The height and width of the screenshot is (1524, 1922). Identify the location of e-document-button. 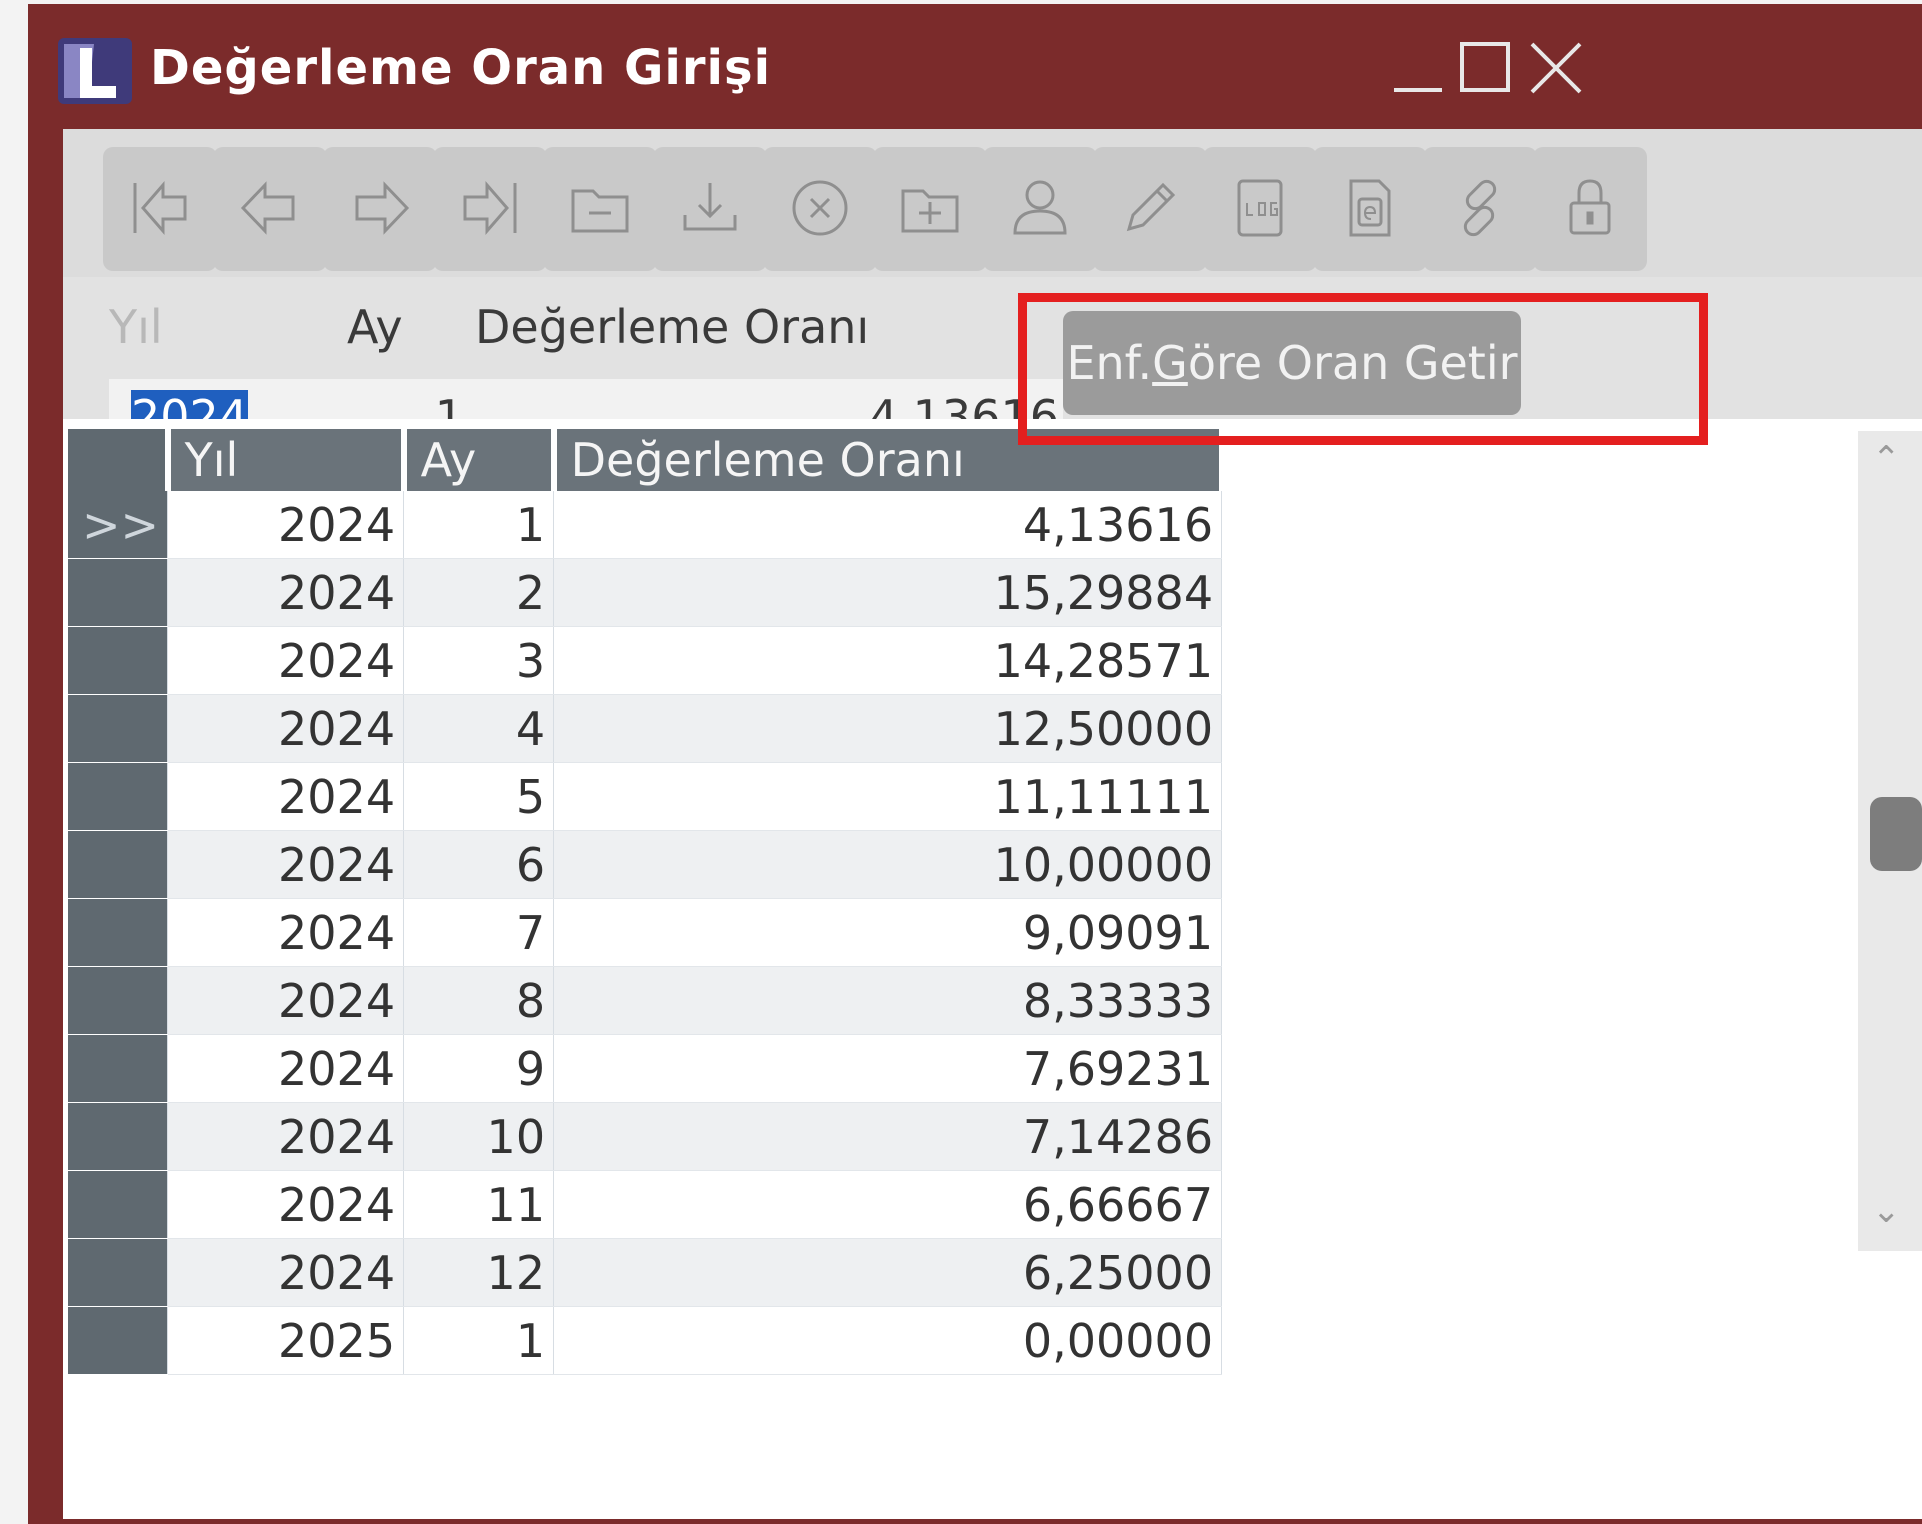
(1370, 209).